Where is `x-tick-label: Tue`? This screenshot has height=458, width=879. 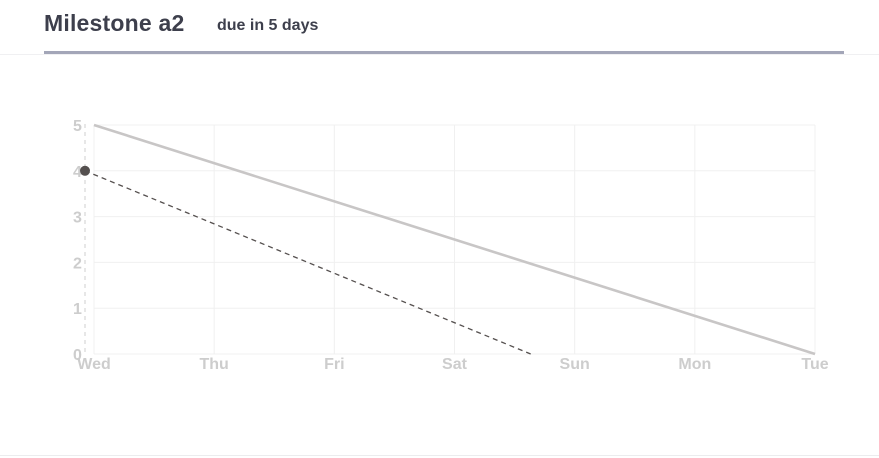
x-tick-label: Tue is located at coordinates (814, 364).